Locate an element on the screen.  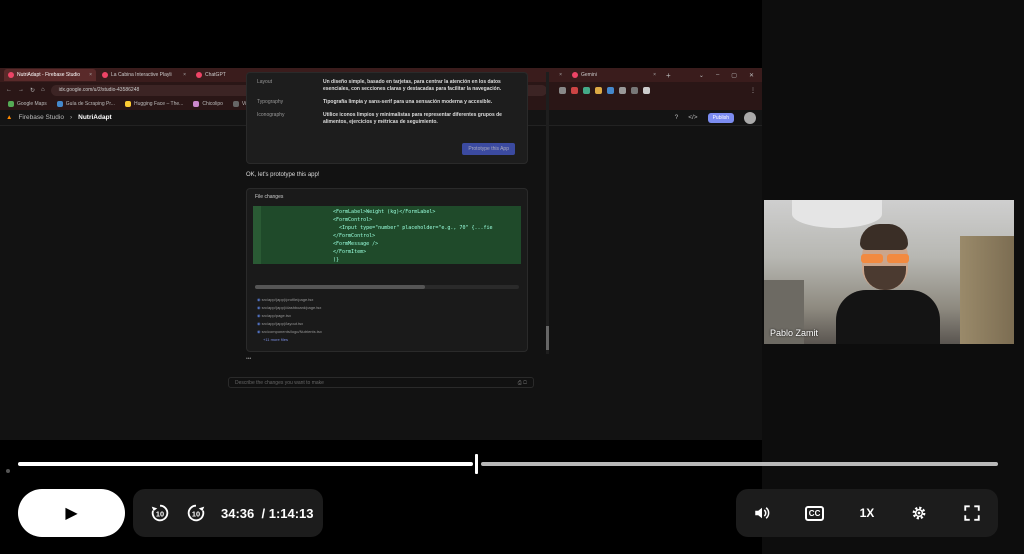
settings-button is located at coordinates (919, 513).